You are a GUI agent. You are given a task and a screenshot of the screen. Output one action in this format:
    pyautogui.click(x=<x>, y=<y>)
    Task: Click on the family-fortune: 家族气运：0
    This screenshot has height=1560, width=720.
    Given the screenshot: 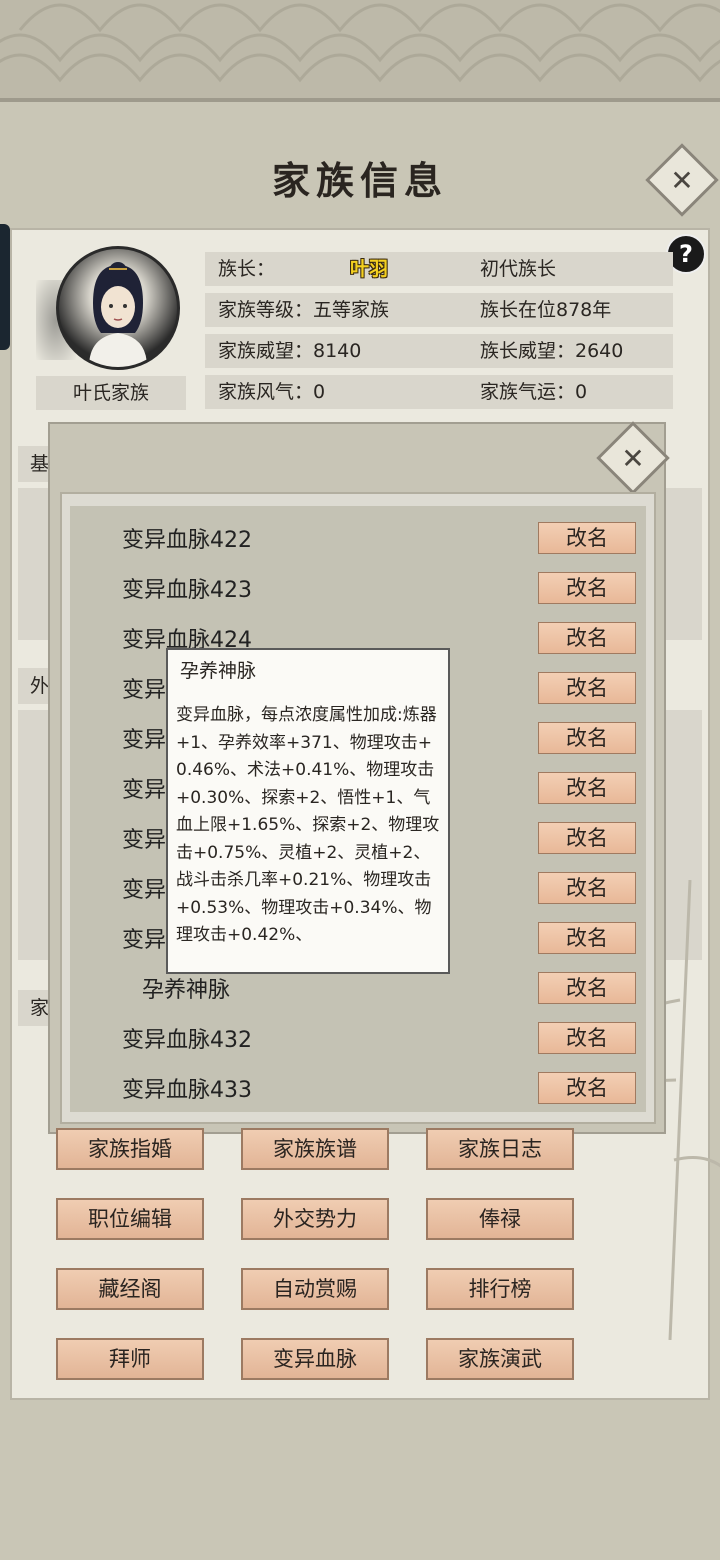 What is the action you would take?
    pyautogui.click(x=534, y=392)
    